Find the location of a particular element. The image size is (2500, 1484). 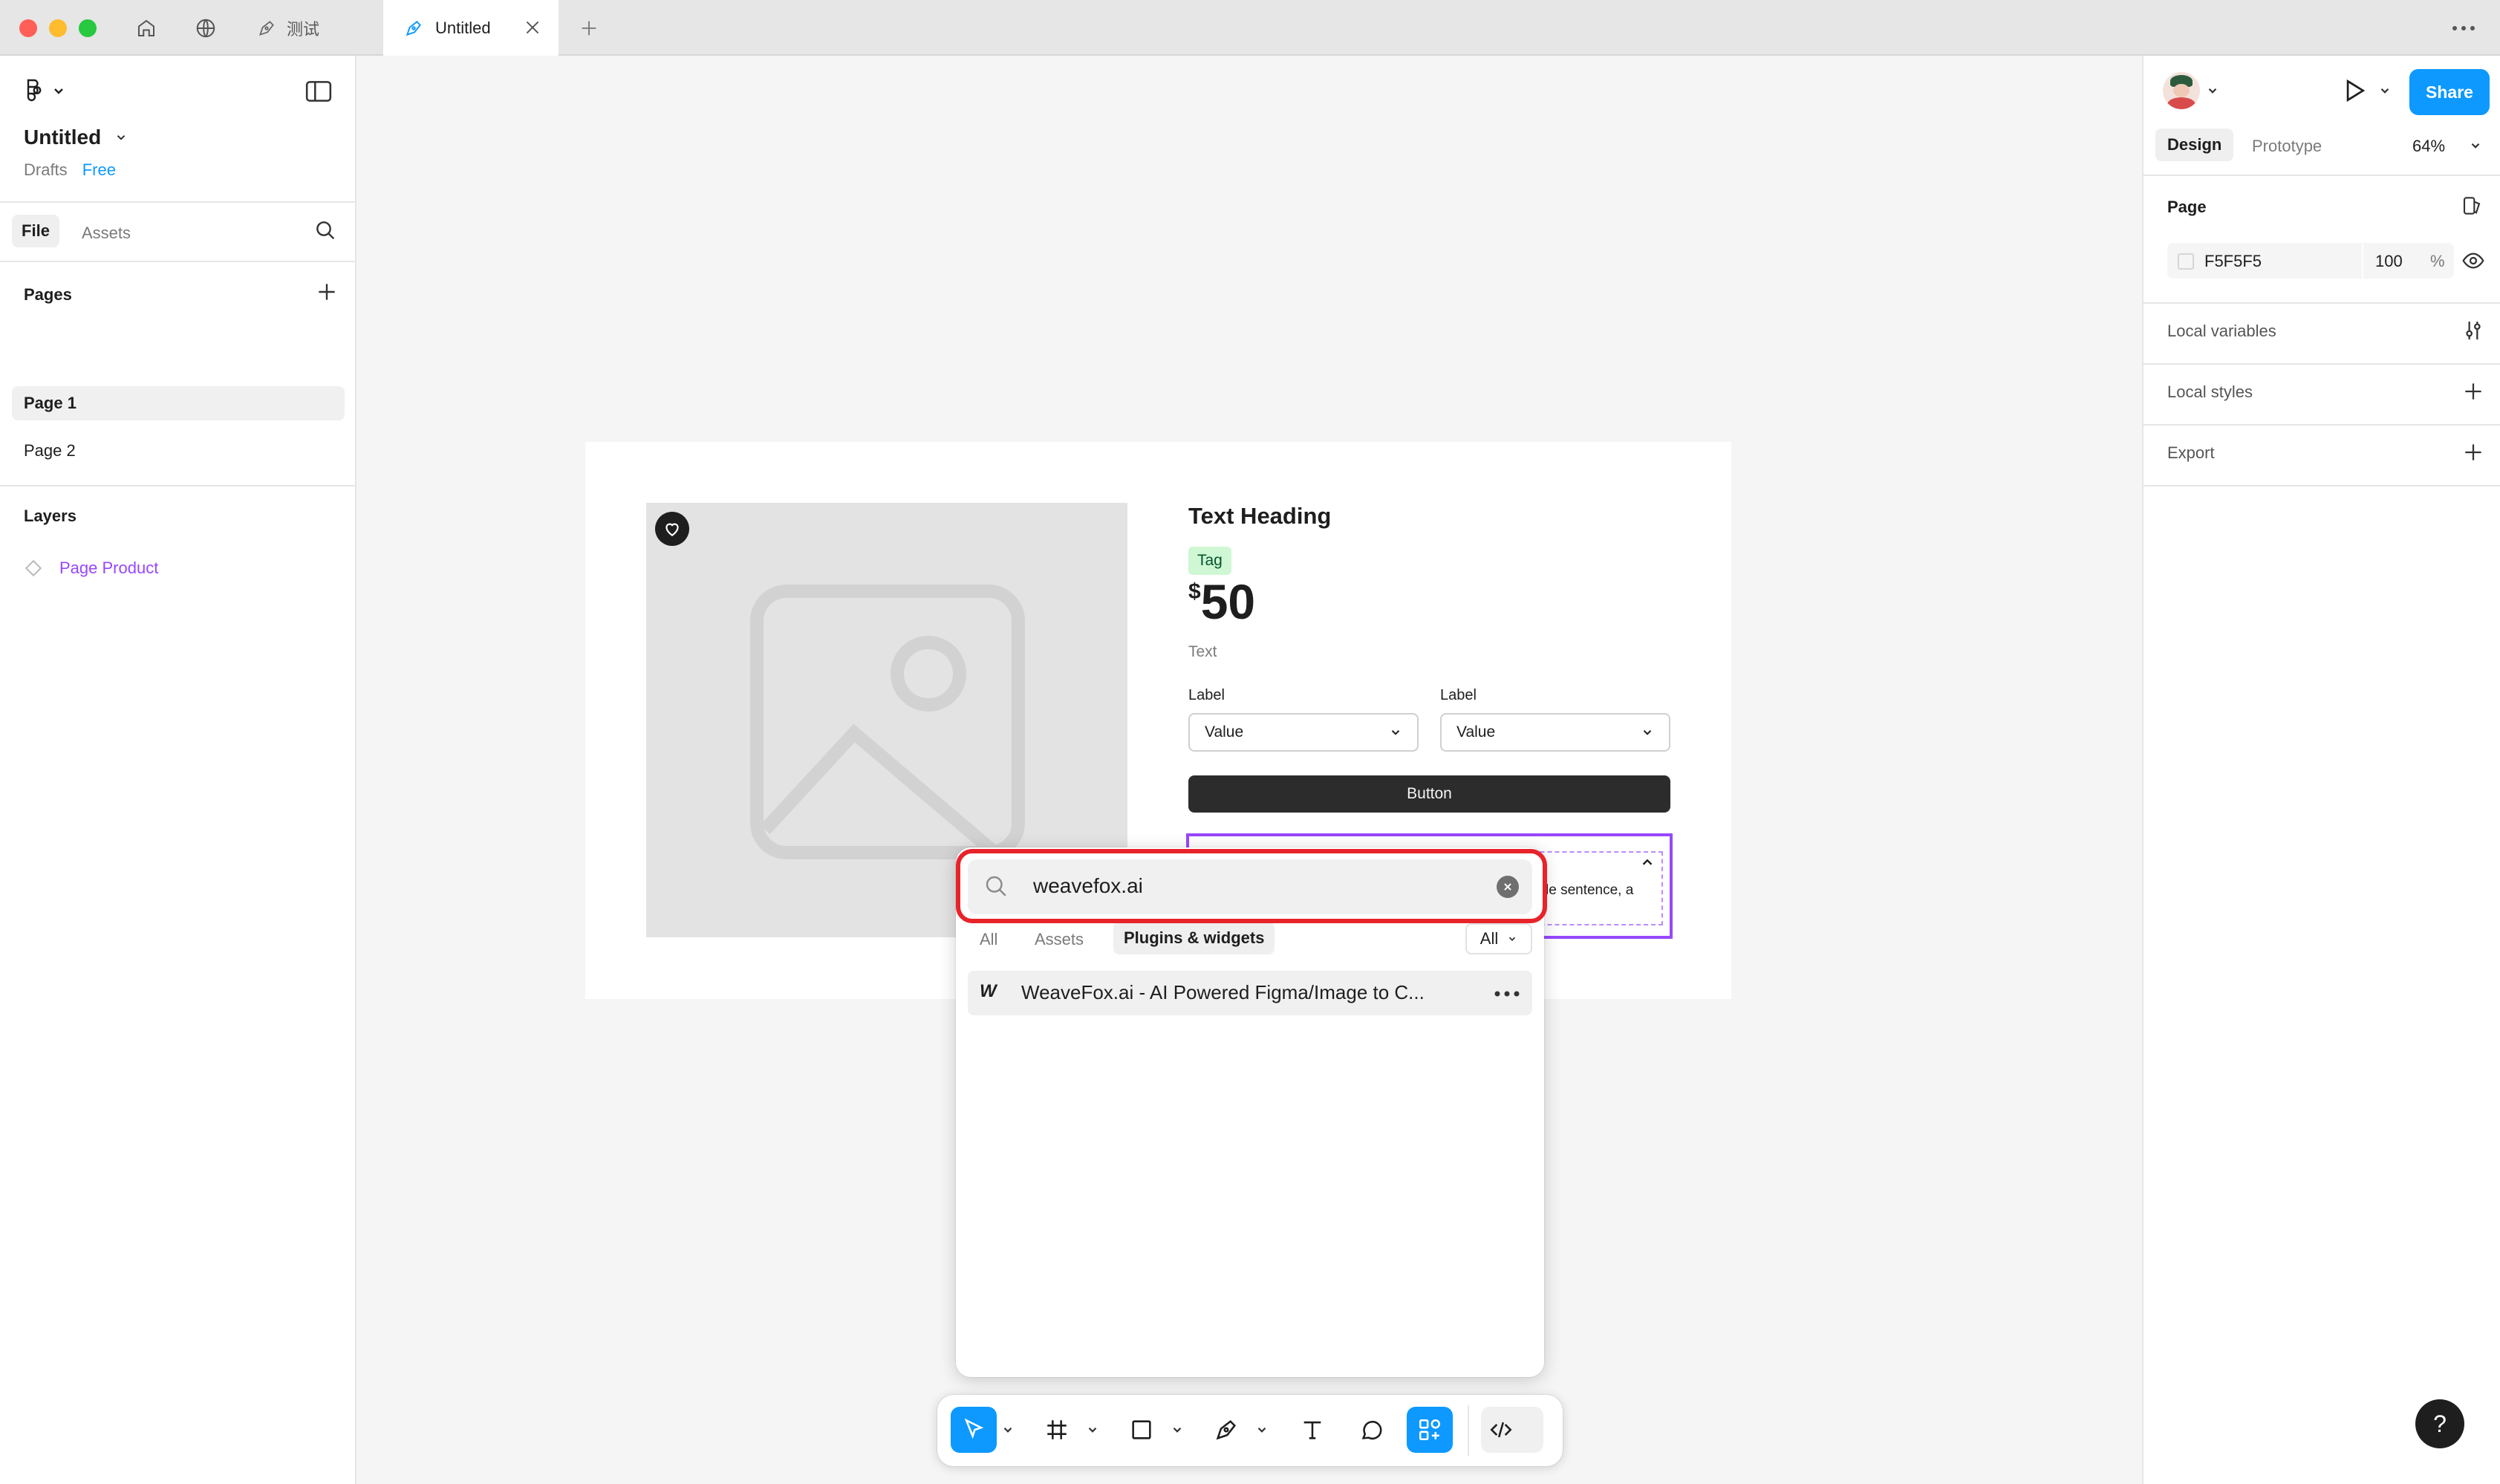

page-color-hex: F5F5F5 is located at coordinates (2233, 261).